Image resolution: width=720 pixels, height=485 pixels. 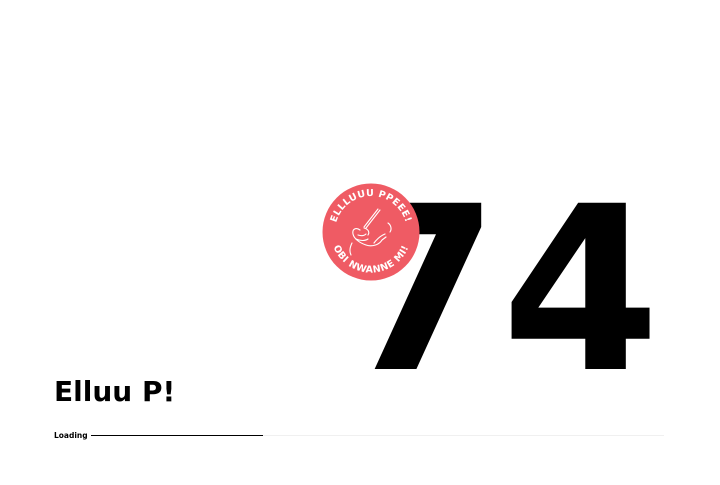 I want to click on loading-bar: Loading, so click(x=359, y=436).